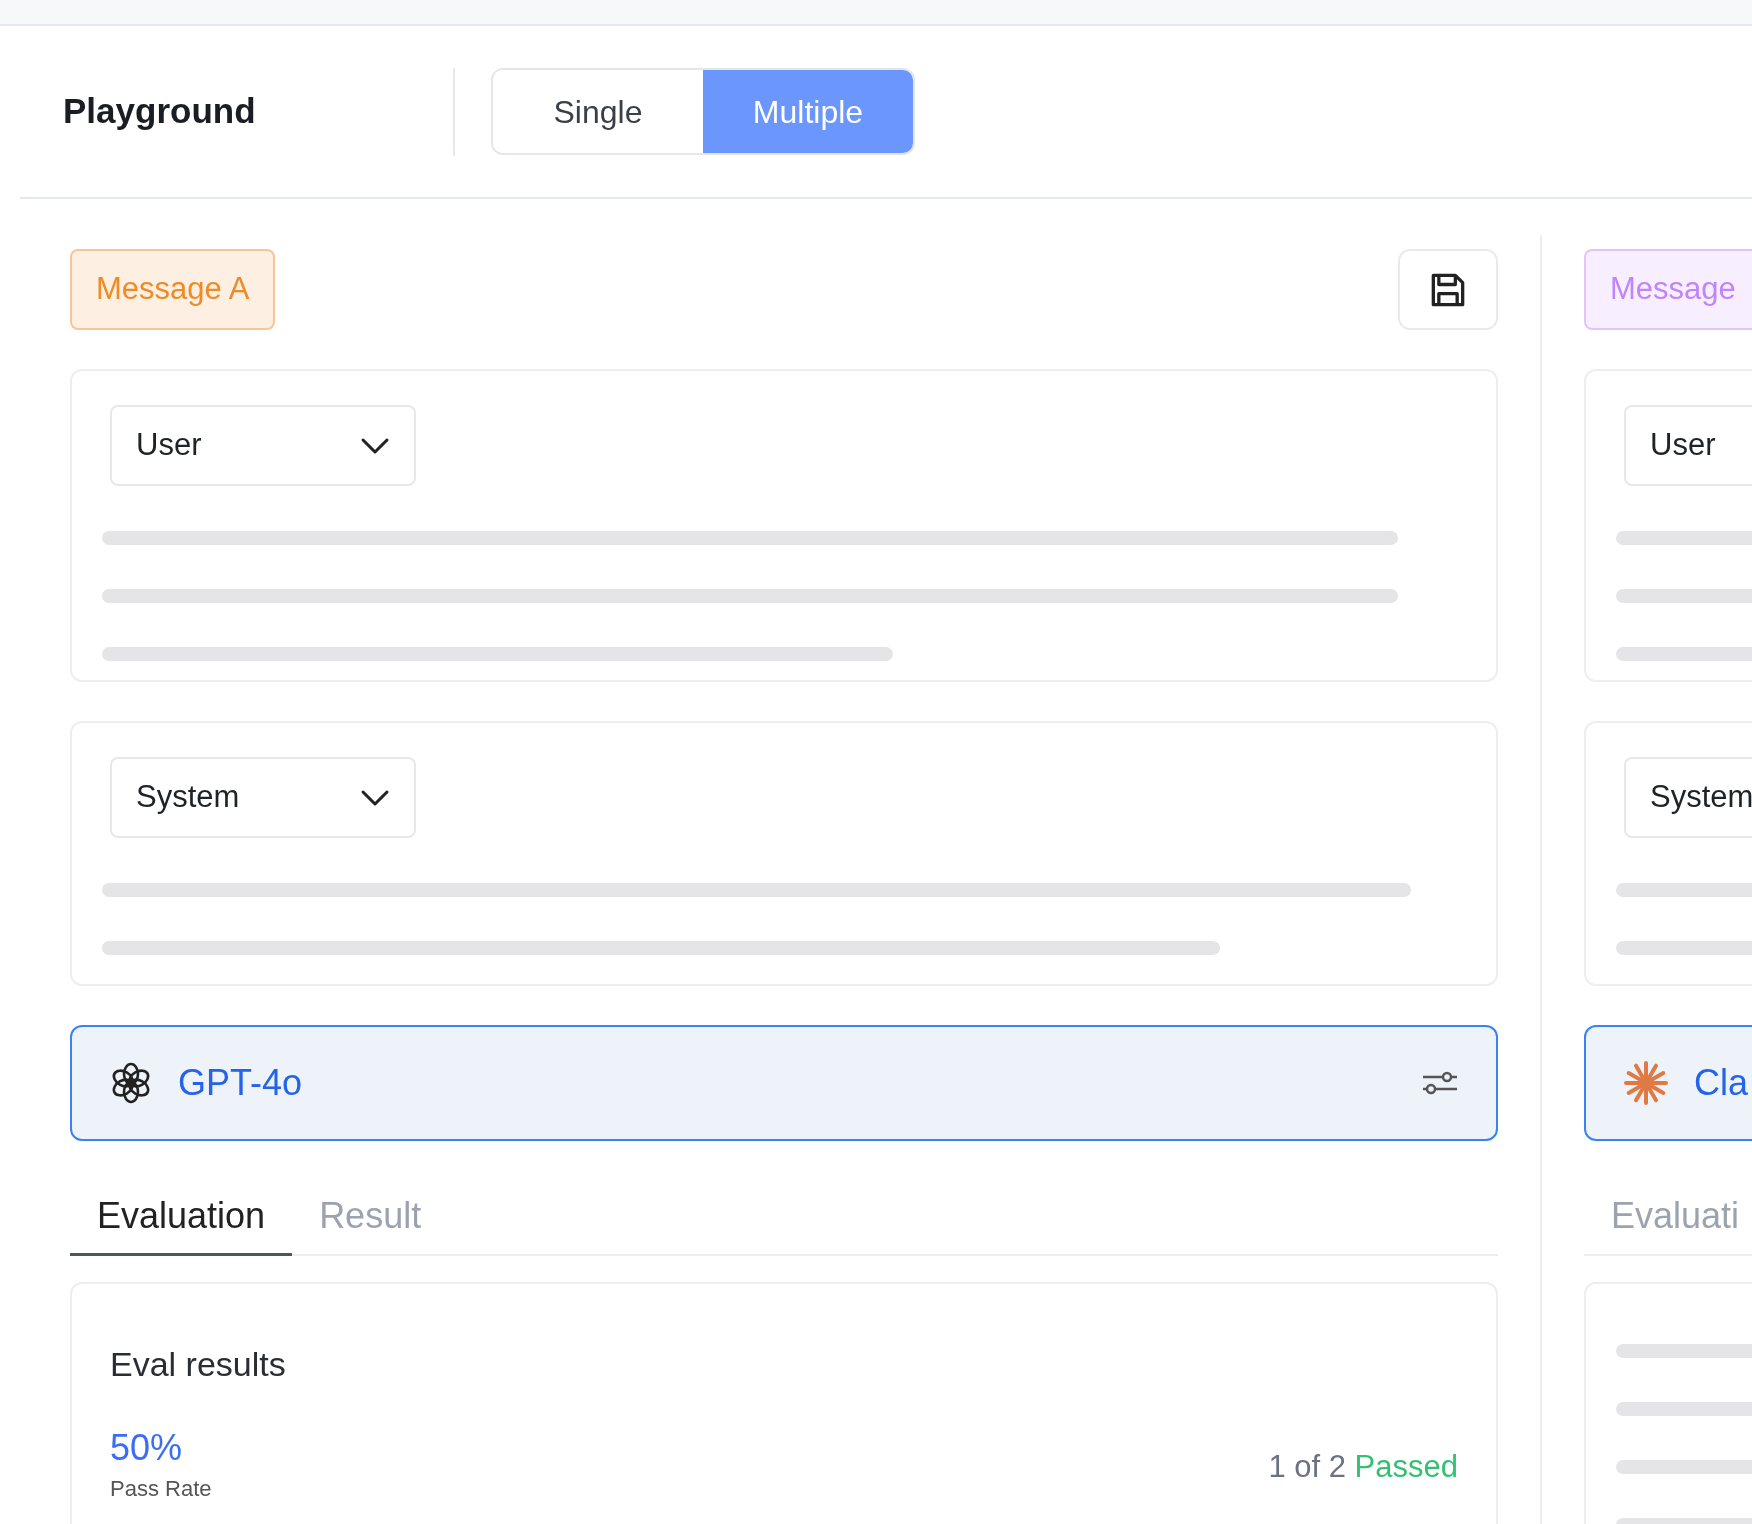 This screenshot has height=1524, width=1752. Describe the element at coordinates (784, 1083) in the screenshot. I see `model-selector: GPT-4o` at that location.